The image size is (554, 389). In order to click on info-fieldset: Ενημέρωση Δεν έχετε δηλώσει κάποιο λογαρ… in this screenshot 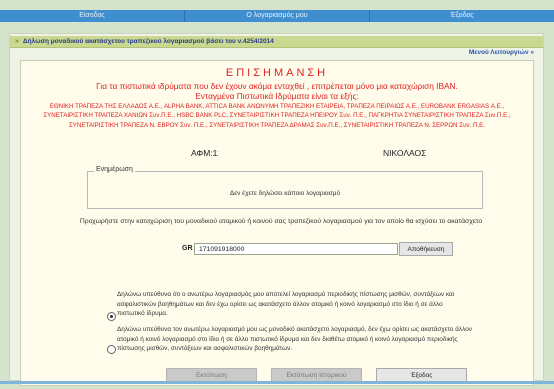, I will do `click(285, 187)`.